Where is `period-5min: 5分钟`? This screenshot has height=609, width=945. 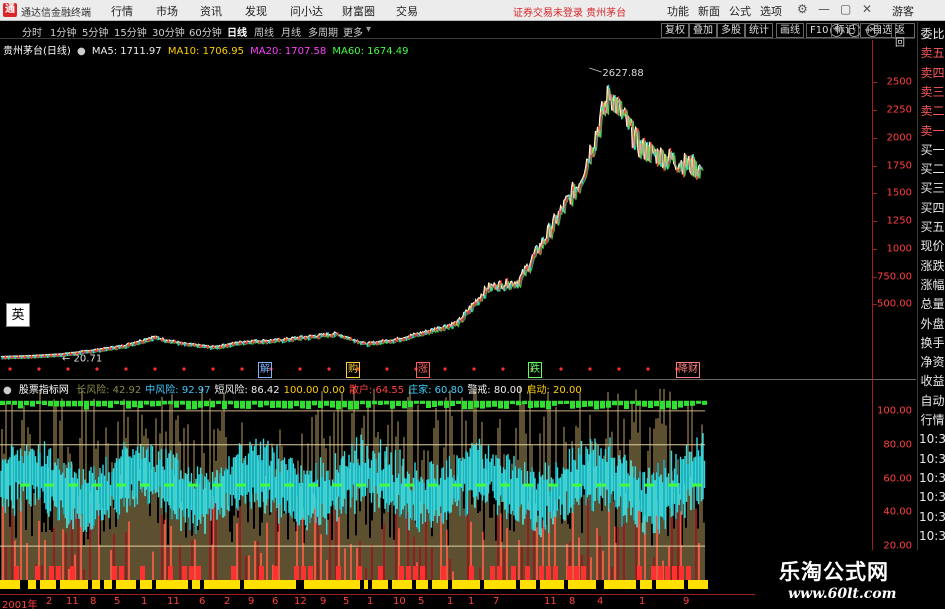 period-5min: 5分钟 is located at coordinates (95, 31).